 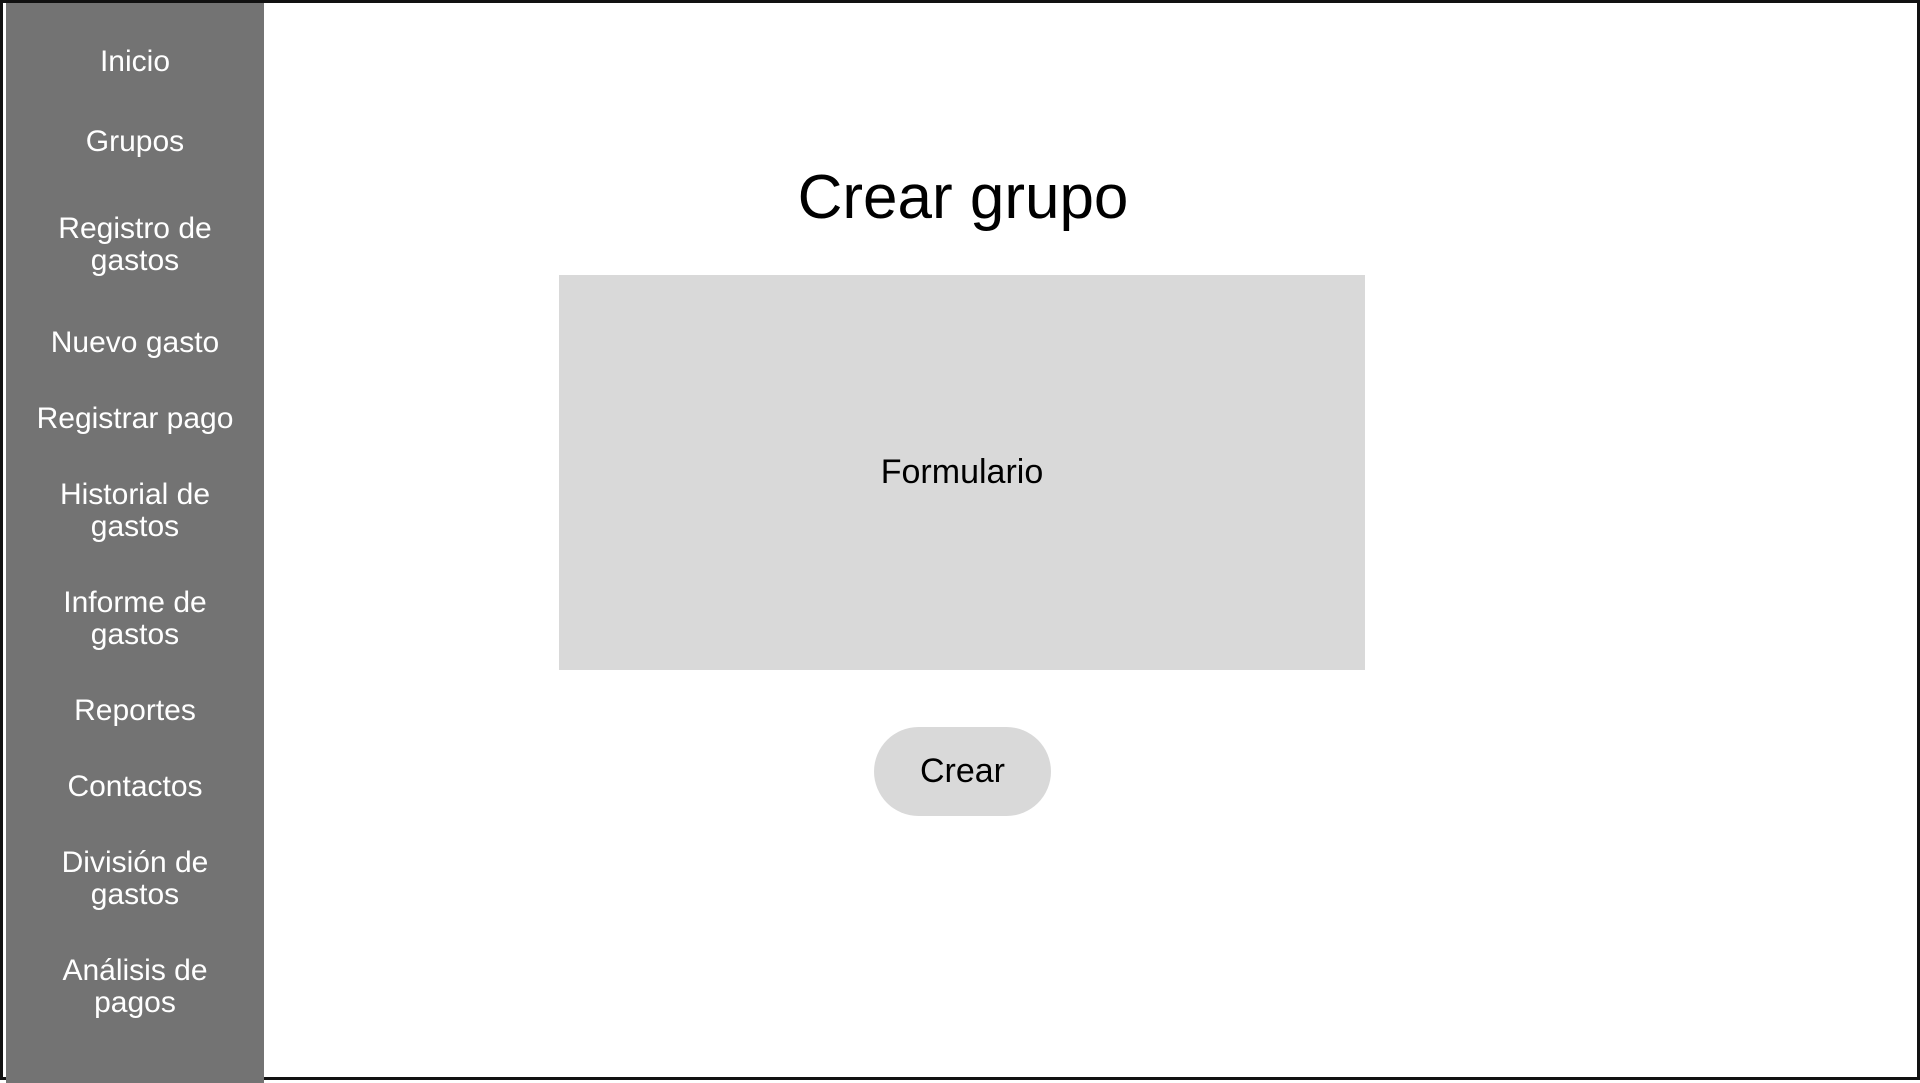 I want to click on sidebar-item-registro-de-gastos: Registro de gastos, so click(x=135, y=245).